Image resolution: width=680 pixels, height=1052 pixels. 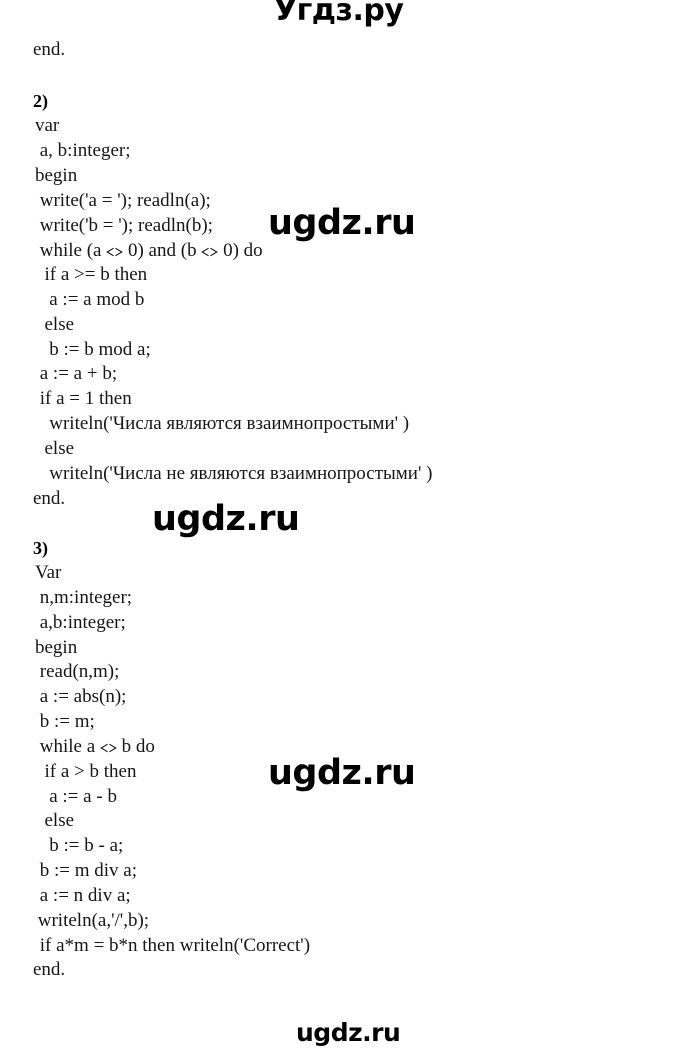 I want to click on code-line: a := abs(n);, so click(x=81, y=696).